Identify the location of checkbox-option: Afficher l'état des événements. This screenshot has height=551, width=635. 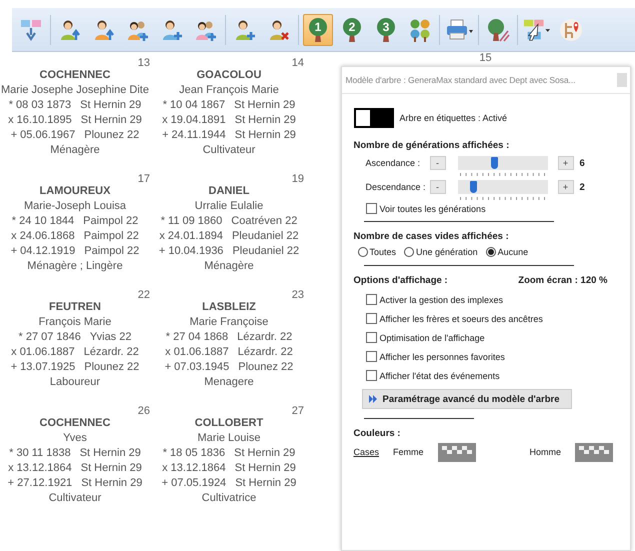
(486, 375).